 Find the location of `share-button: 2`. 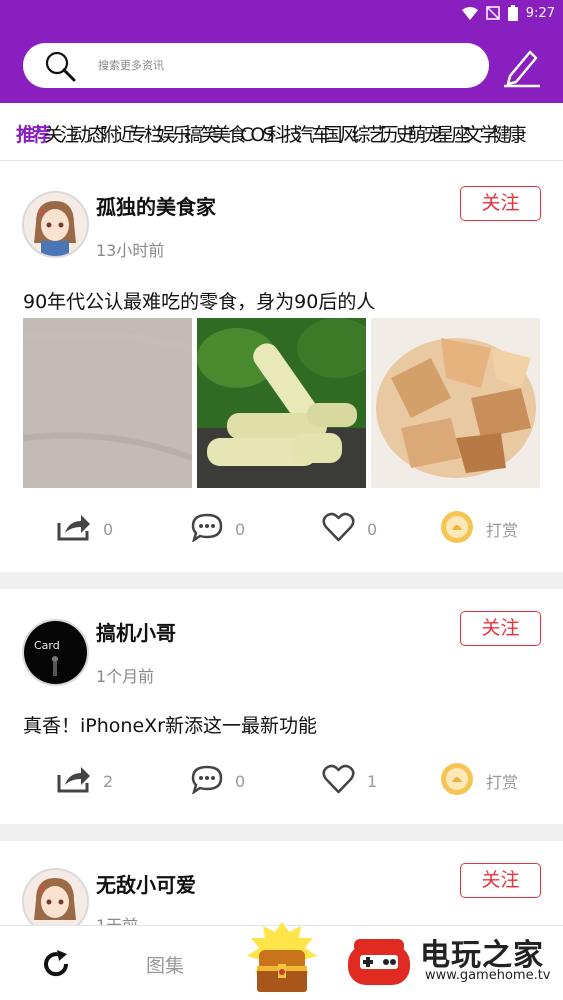

share-button: 2 is located at coordinates (85, 781).